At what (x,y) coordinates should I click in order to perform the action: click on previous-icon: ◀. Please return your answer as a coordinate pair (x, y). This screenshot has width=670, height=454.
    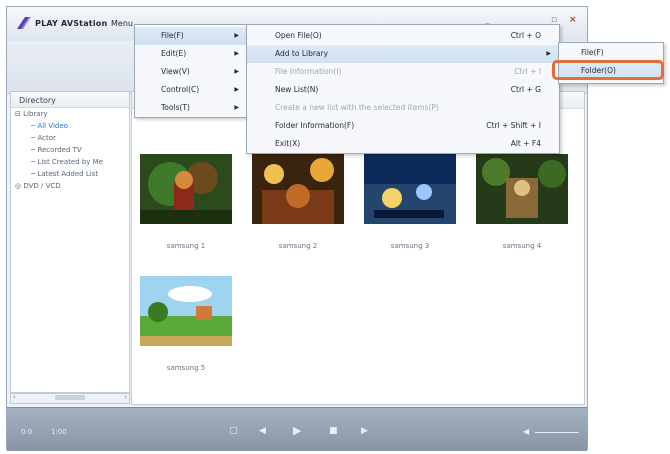
    Looking at the image, I should click on (262, 431).